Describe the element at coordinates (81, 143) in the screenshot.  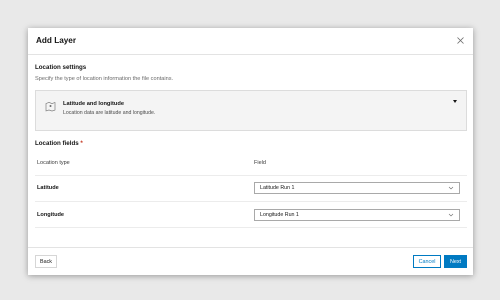
I see `required-marker: *` at that location.